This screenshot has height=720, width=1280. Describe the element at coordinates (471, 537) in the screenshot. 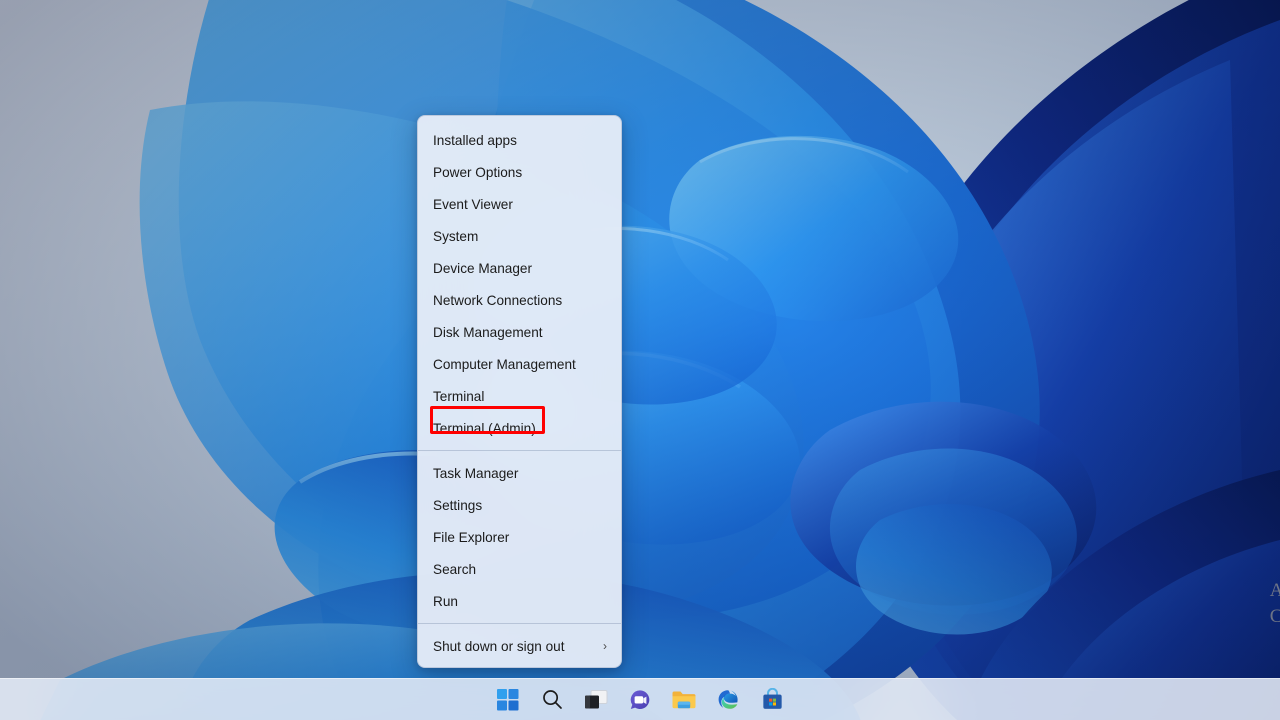

I see `menu-item-label: File Explorer` at that location.